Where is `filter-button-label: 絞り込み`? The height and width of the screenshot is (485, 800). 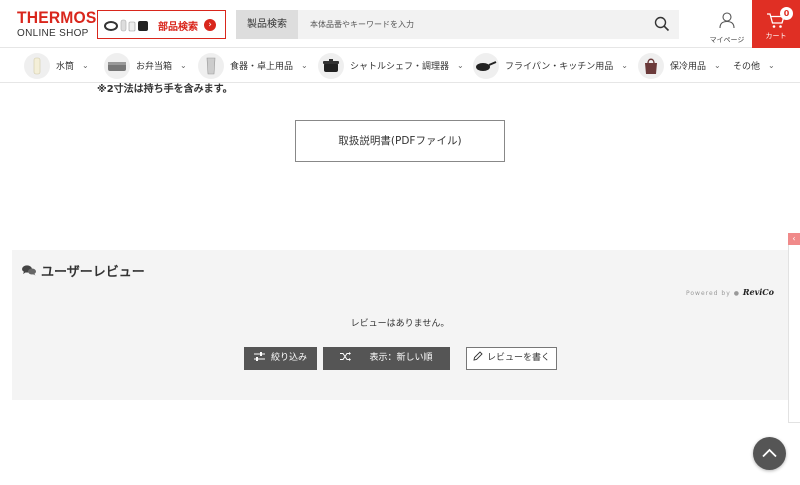
filter-button-label: 絞り込み is located at coordinates (288, 358).